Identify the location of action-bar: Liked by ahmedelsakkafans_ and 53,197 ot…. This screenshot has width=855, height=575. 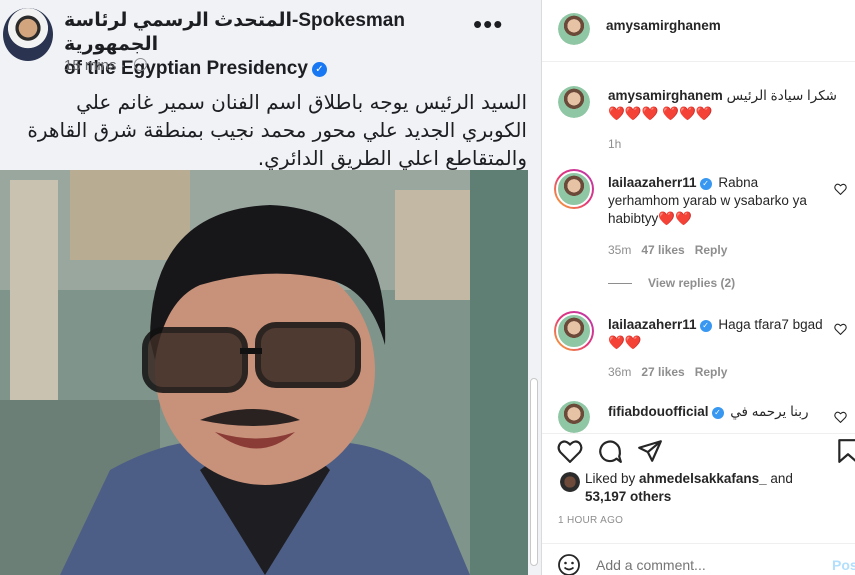
(698, 488).